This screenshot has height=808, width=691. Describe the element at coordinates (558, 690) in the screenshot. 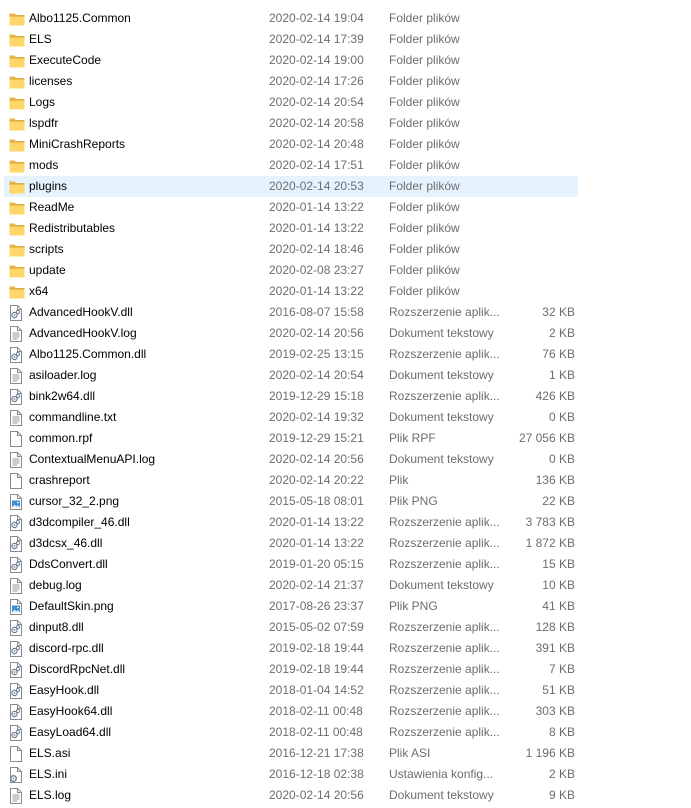

I see `file-size: 51 KB` at that location.